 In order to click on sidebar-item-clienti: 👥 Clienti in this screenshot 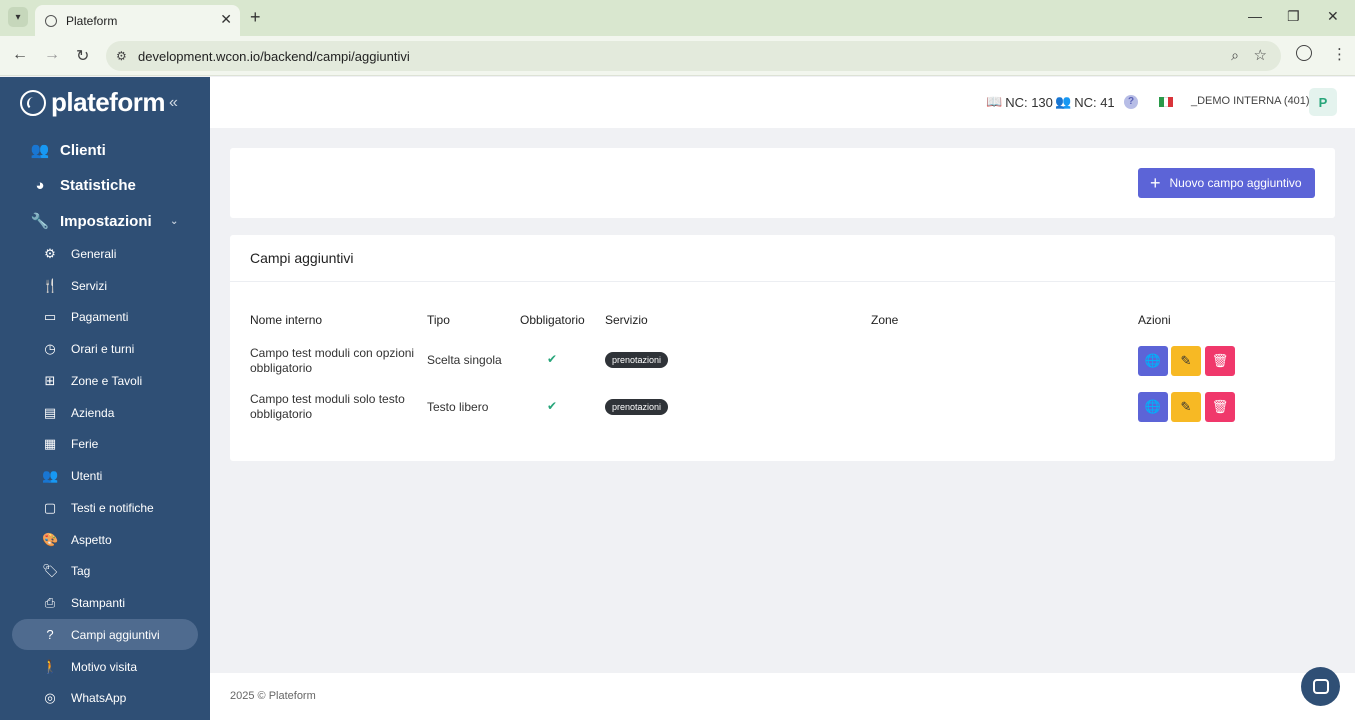, I will do `click(68, 150)`.